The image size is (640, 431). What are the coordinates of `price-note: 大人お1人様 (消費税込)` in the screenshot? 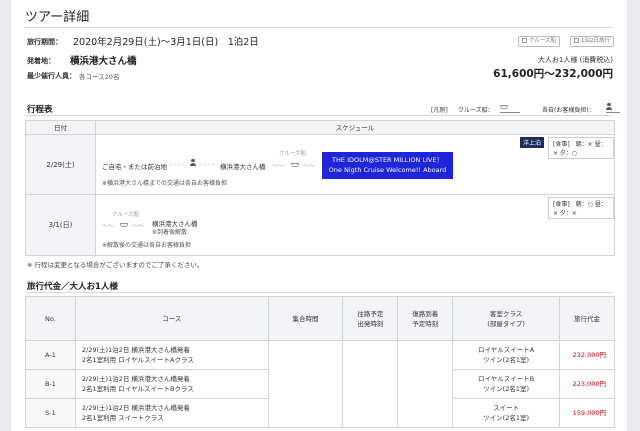 It's located at (575, 60).